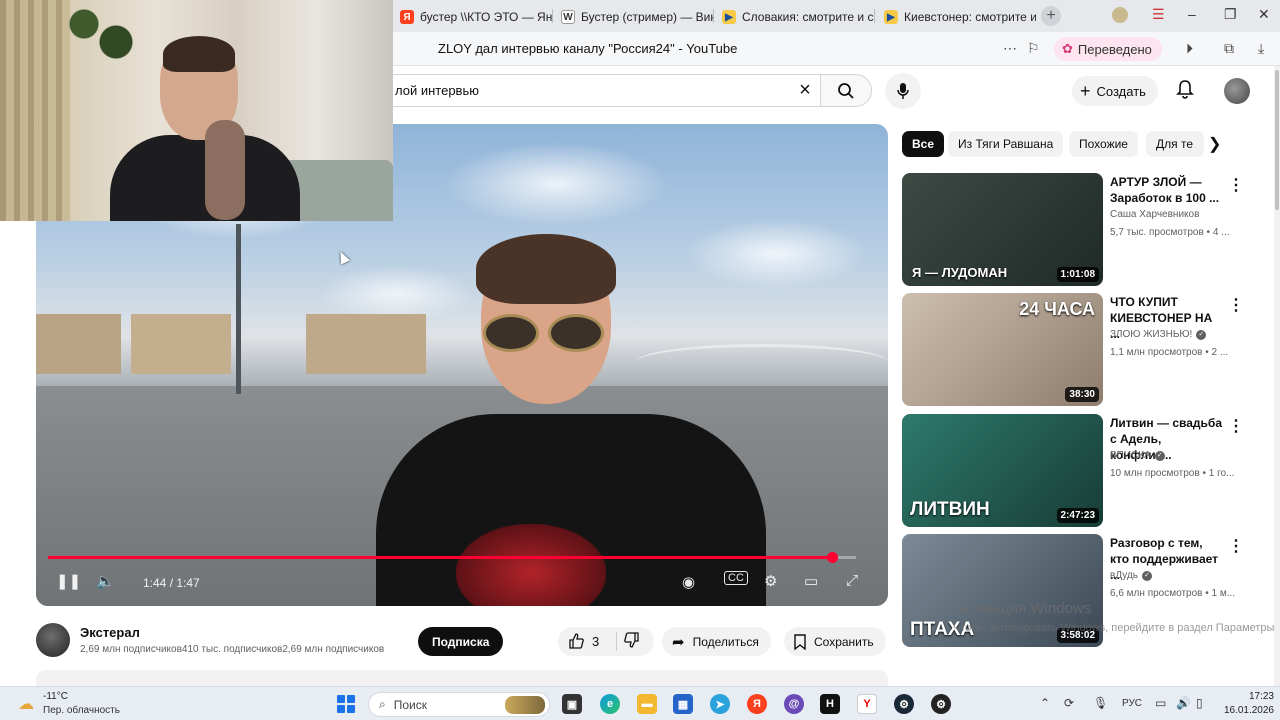  I want to click on app-icon: H, so click(830, 704).